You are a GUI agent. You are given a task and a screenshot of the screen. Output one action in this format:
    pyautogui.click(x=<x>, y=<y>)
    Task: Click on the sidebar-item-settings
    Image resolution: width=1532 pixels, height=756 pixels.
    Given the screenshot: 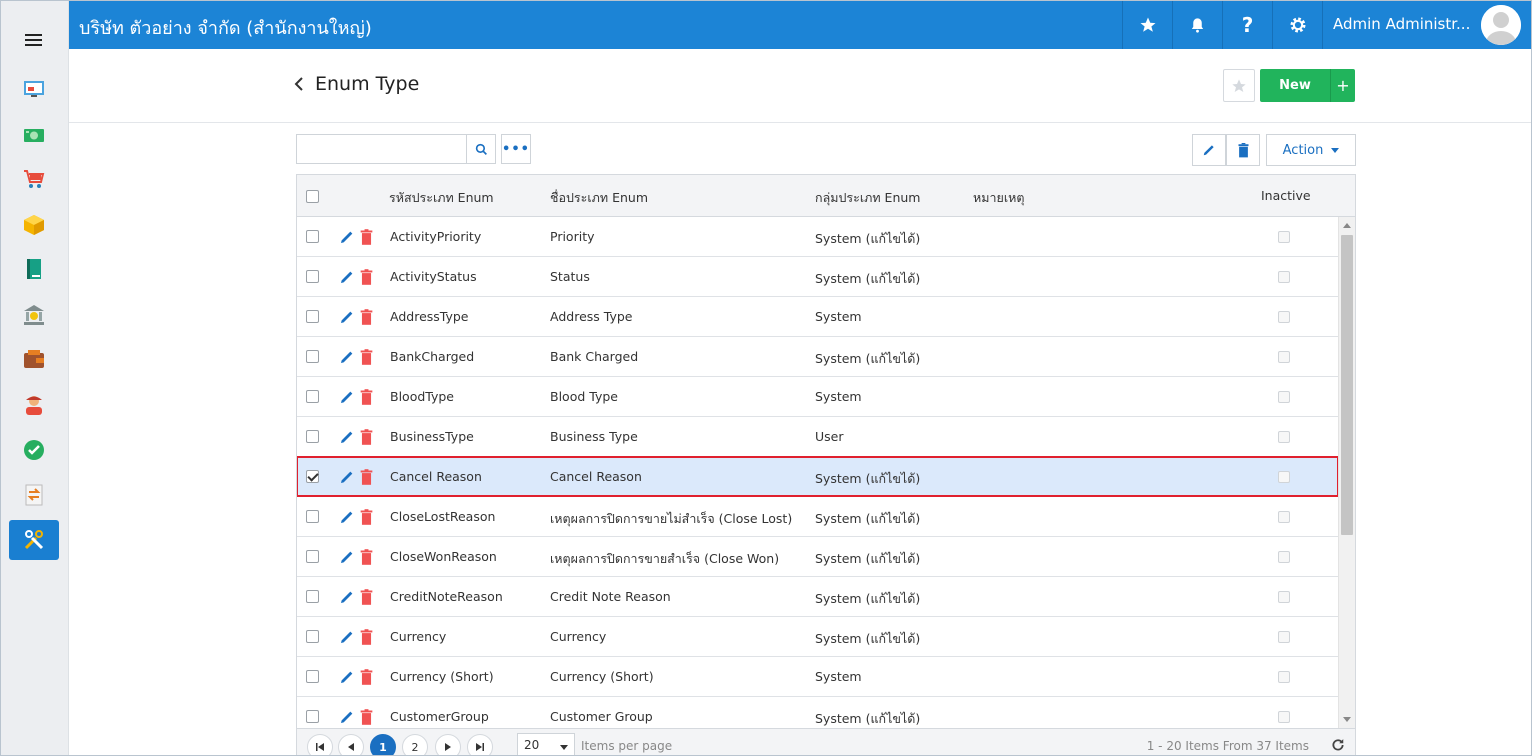 What is the action you would take?
    pyautogui.click(x=34, y=540)
    